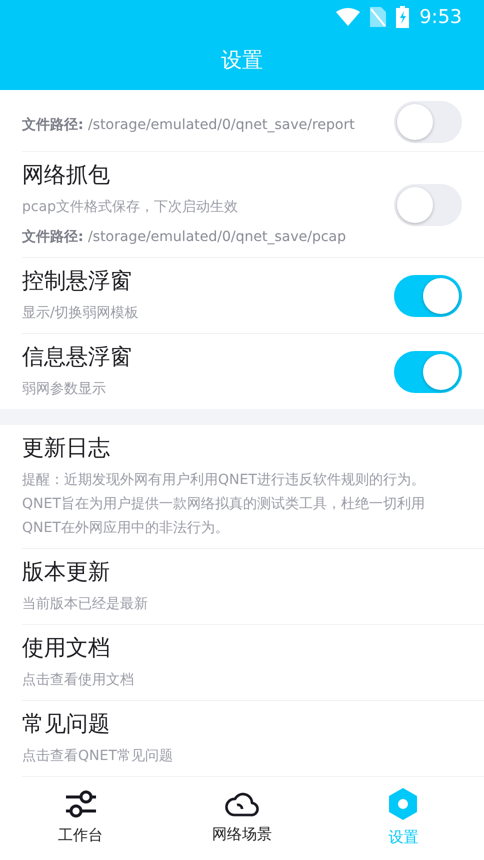  I want to click on setting-title: 信息悬浮窗, so click(77, 358).